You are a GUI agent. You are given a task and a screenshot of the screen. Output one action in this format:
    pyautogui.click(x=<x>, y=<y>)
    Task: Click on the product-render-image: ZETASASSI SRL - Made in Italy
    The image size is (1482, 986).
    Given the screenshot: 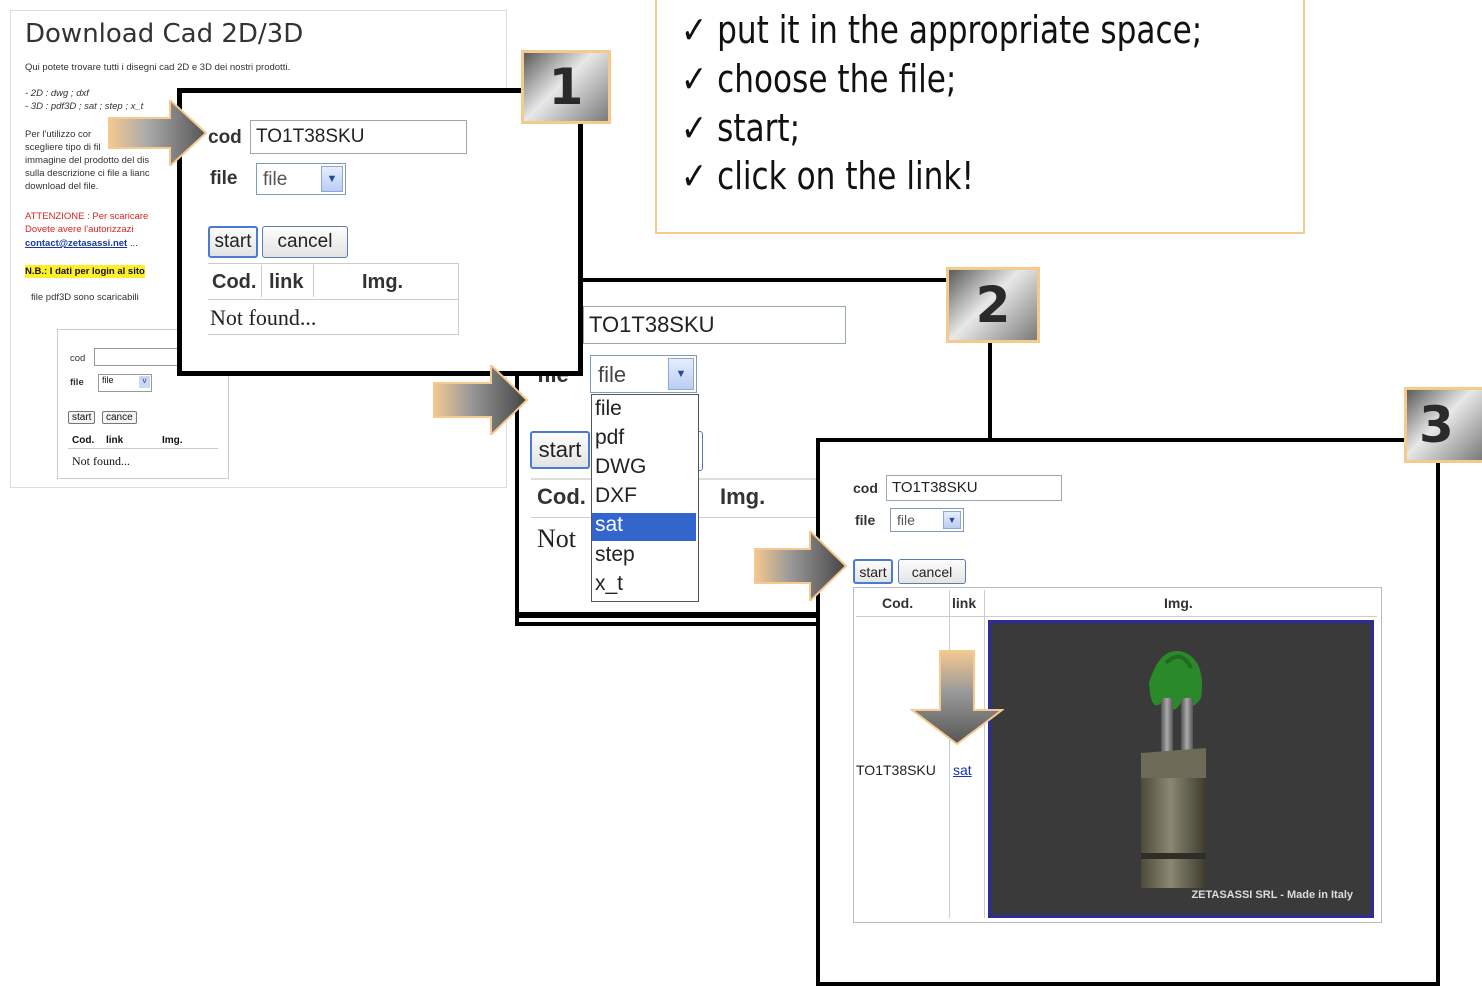 What is the action you would take?
    pyautogui.click(x=1181, y=769)
    